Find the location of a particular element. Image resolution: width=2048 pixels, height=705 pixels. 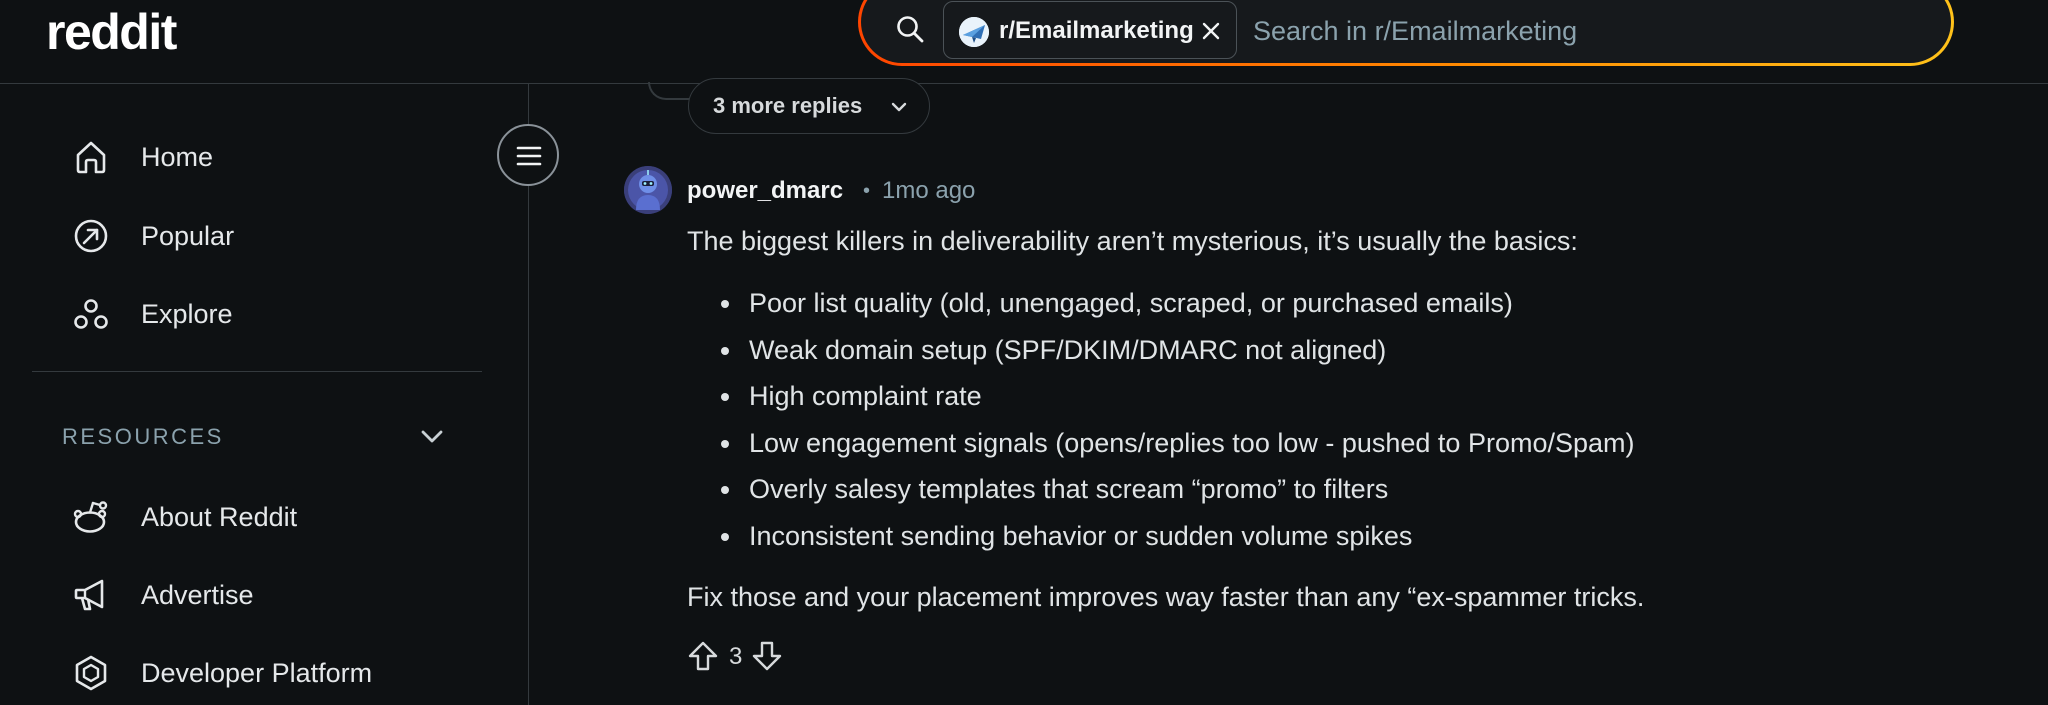

sidebar-item-advertise: Advertise is located at coordinates (282, 594).